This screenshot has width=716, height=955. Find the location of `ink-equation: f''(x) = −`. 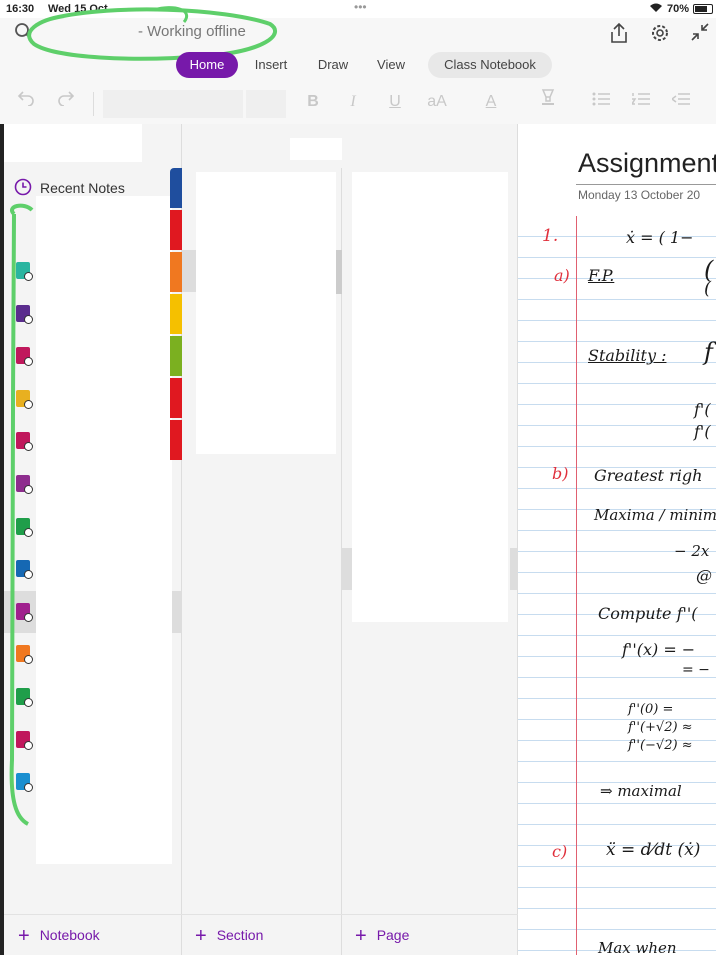

ink-equation: f''(x) = − is located at coordinates (659, 649).